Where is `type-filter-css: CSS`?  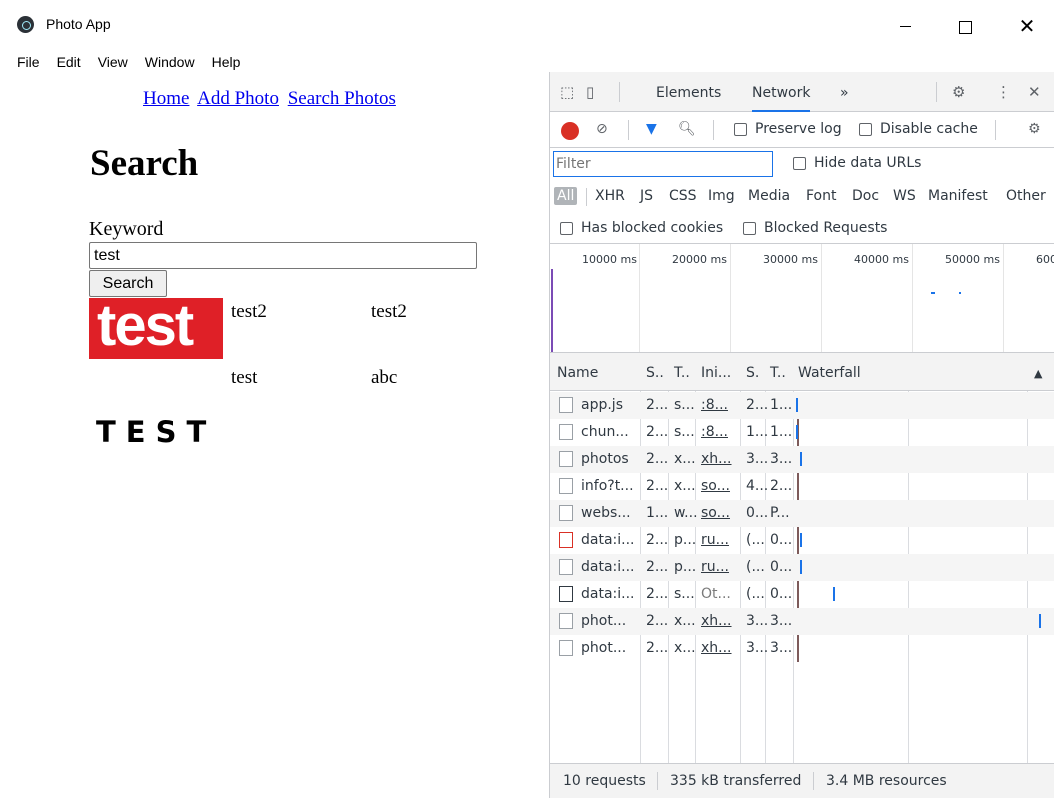 type-filter-css: CSS is located at coordinates (683, 196).